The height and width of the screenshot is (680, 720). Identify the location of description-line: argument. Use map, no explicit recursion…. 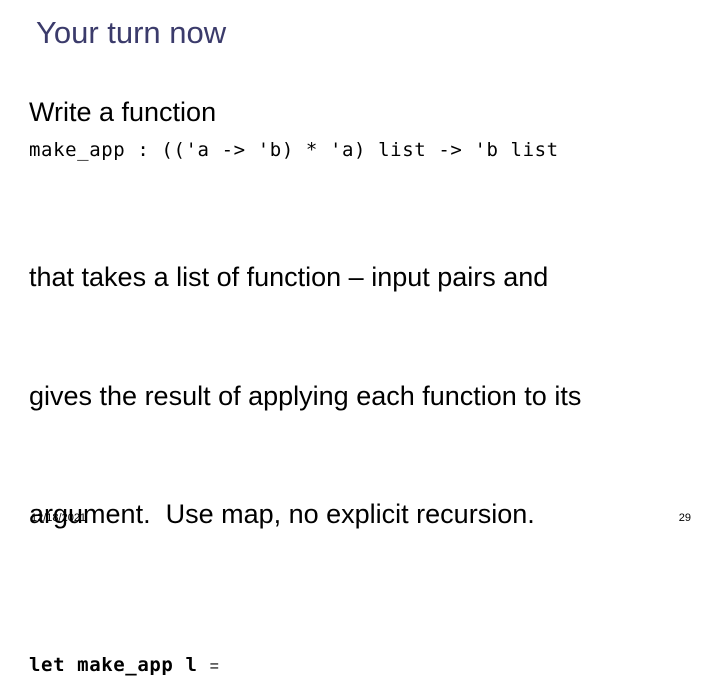
(282, 514).